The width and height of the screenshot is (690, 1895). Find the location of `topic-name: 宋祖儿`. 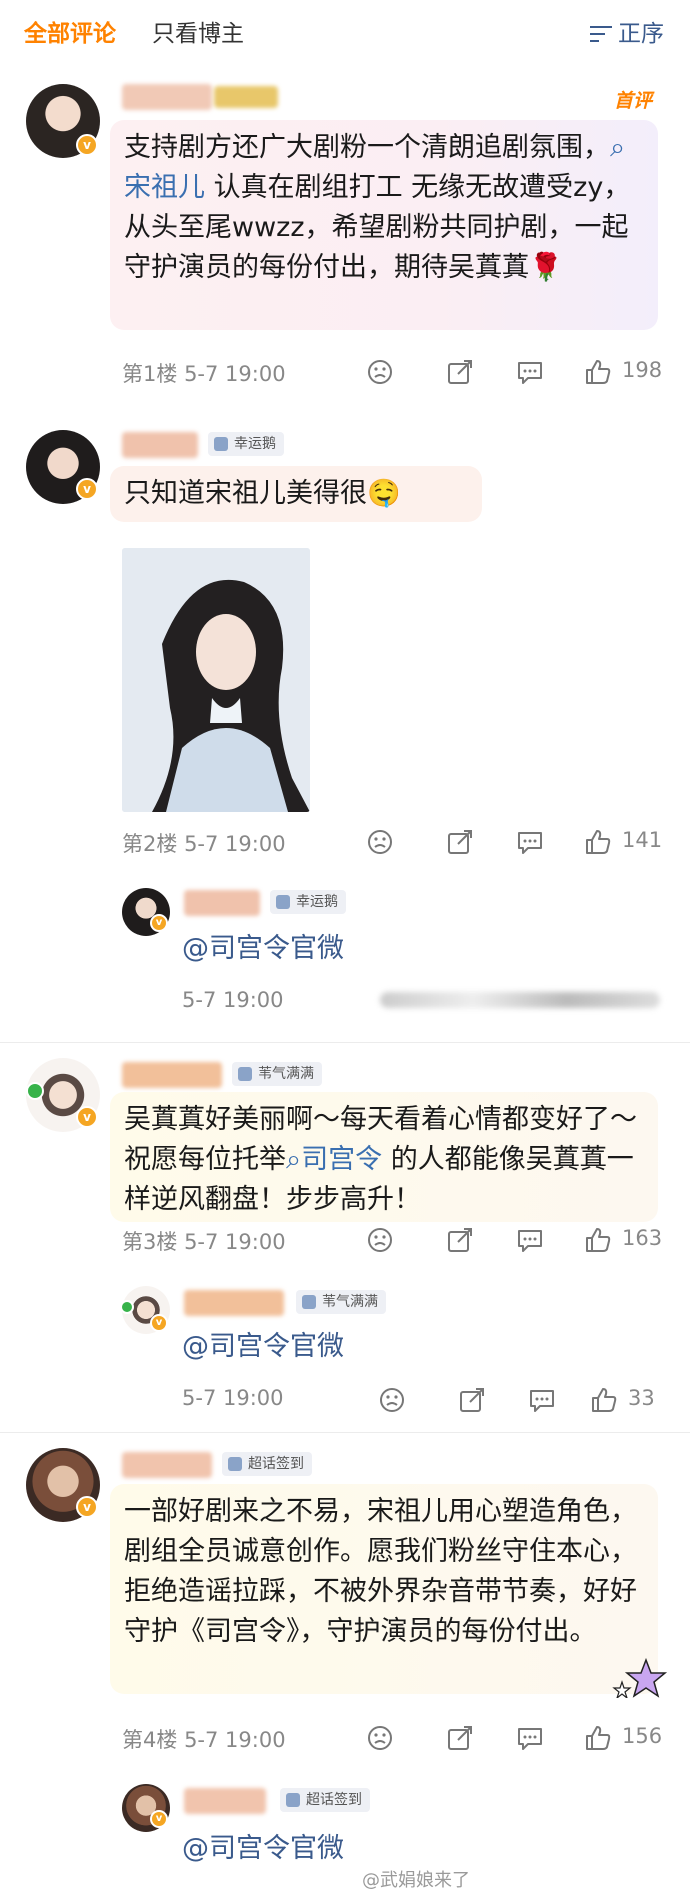

topic-name: 宋祖儿 is located at coordinates (164, 187).